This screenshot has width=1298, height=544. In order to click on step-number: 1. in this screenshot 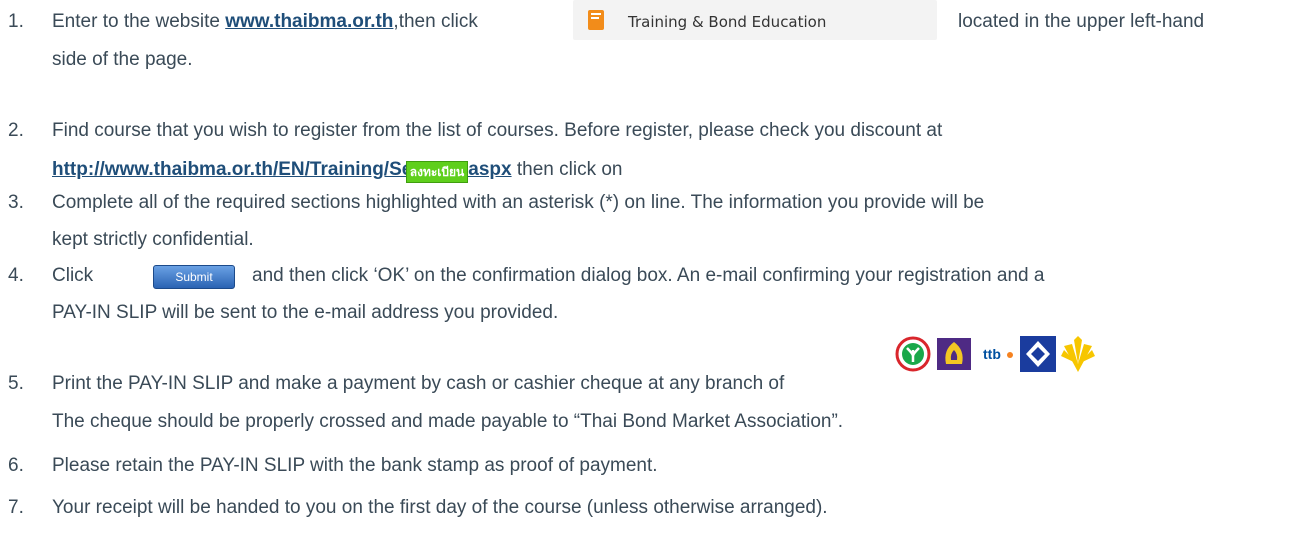, I will do `click(16, 21)`.